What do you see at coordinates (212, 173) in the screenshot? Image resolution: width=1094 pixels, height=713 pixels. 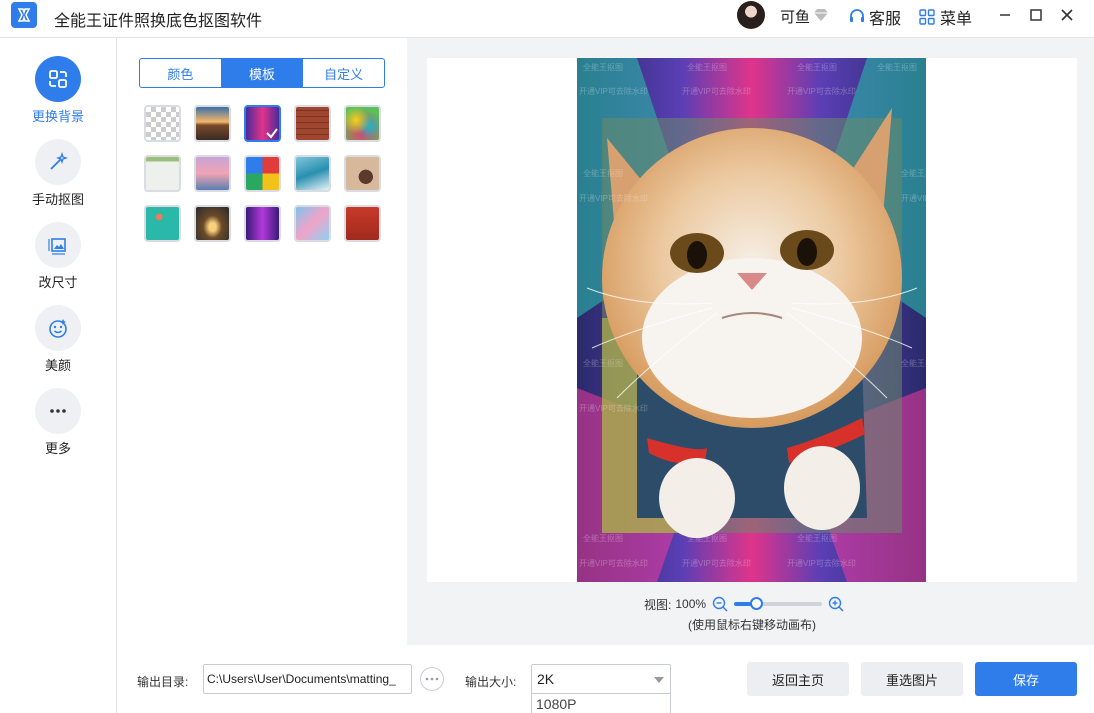 I see `template-thumb-pink-sky` at bounding box center [212, 173].